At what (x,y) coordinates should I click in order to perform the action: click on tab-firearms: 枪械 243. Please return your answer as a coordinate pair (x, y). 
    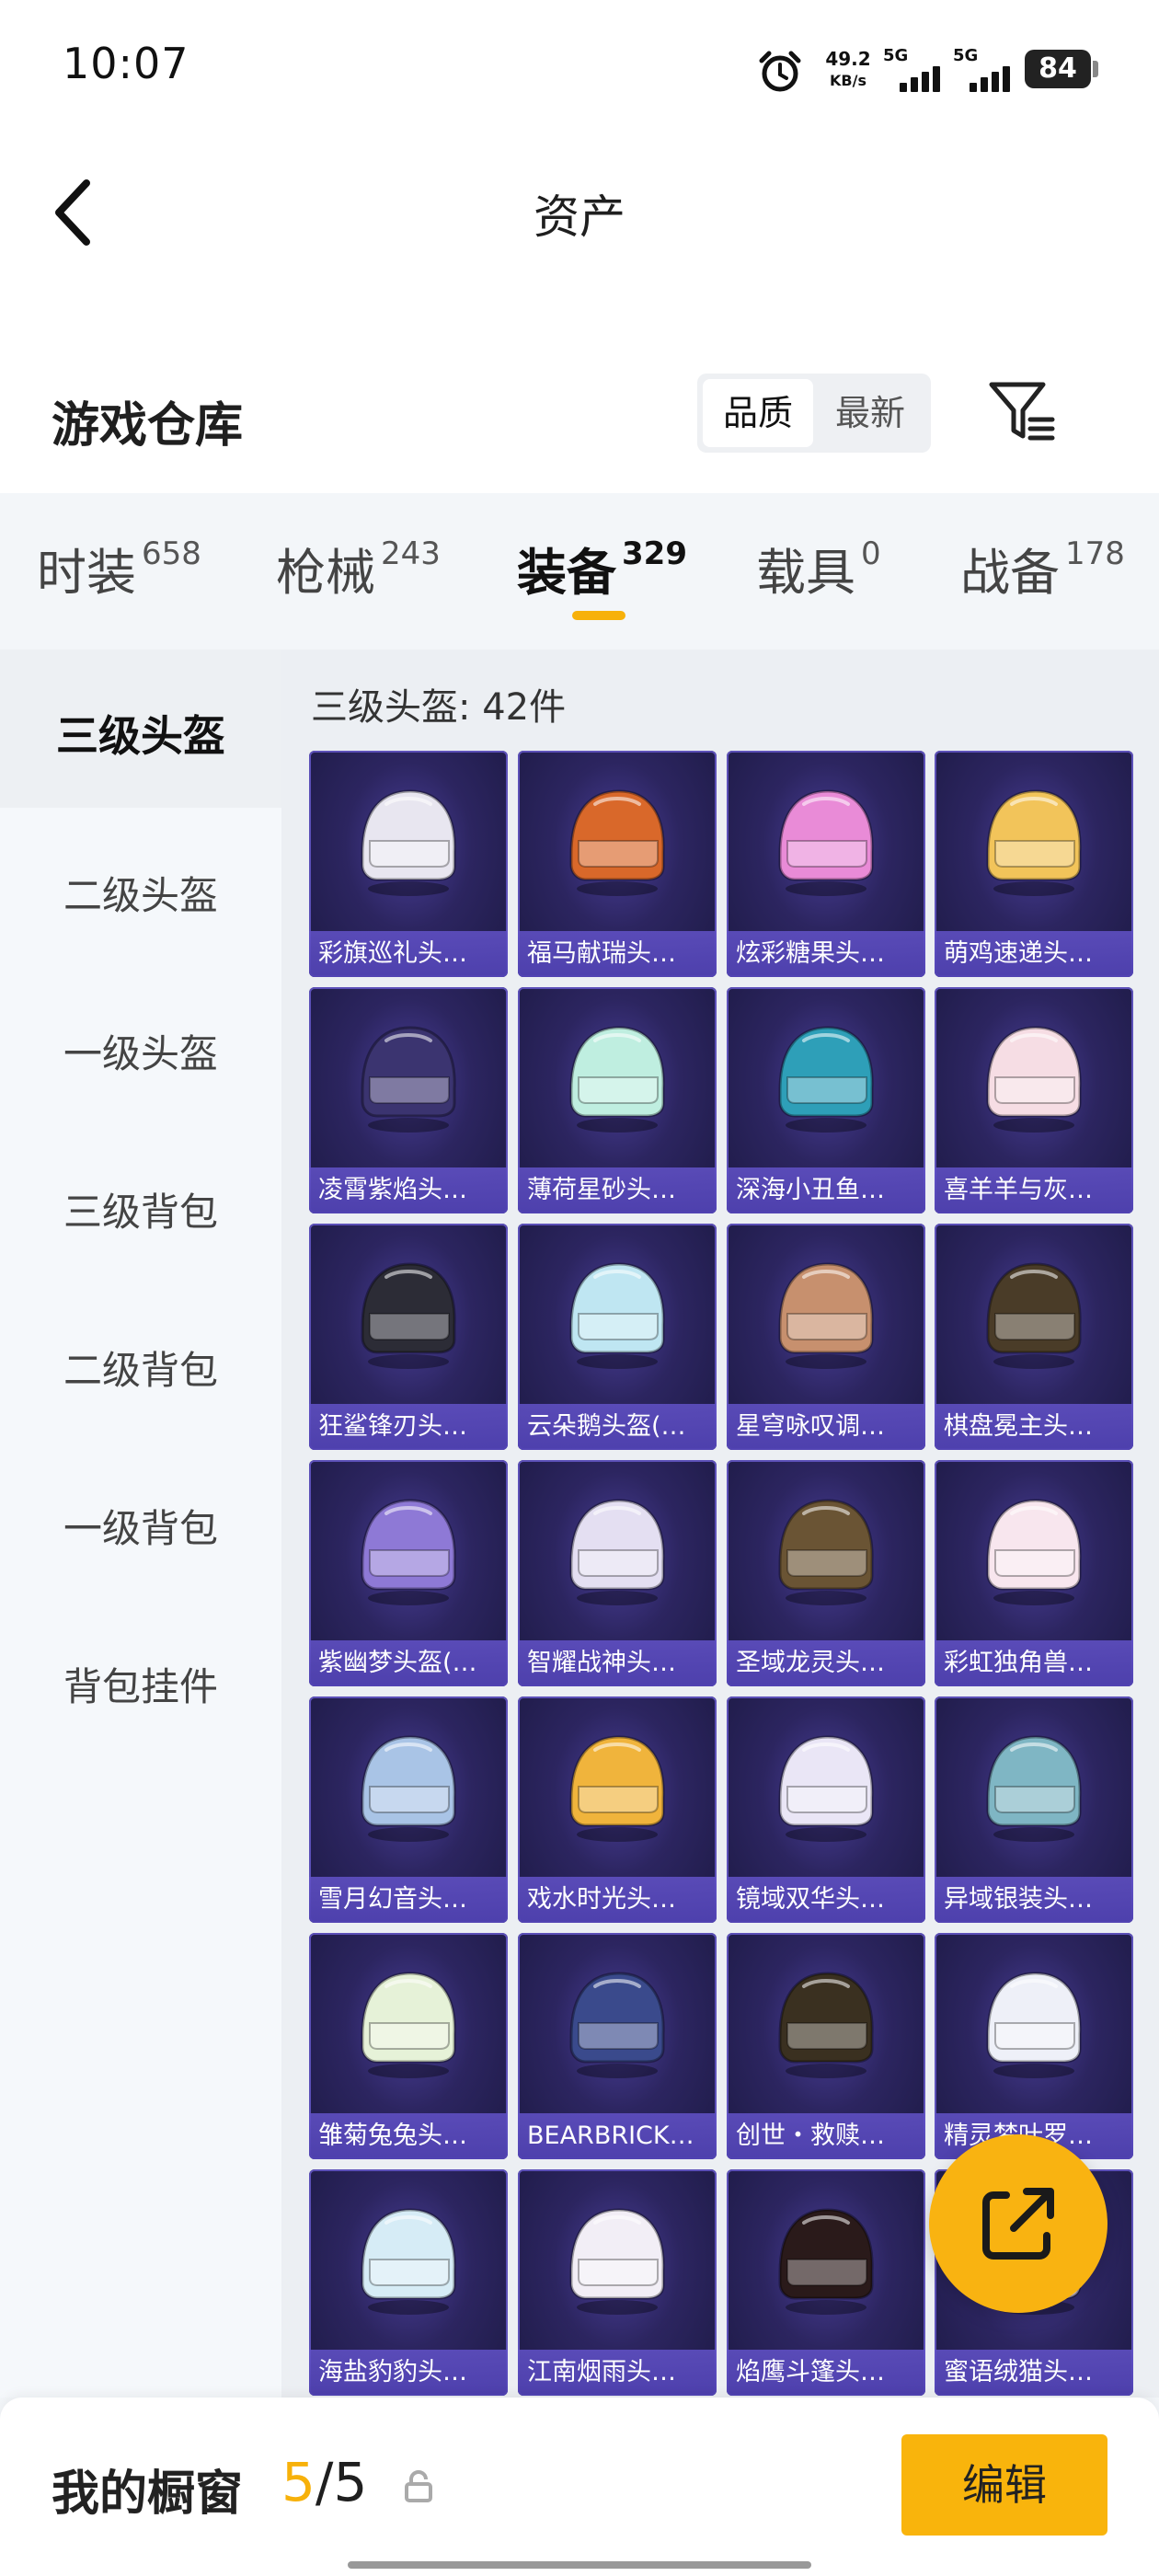
    Looking at the image, I should click on (358, 568).